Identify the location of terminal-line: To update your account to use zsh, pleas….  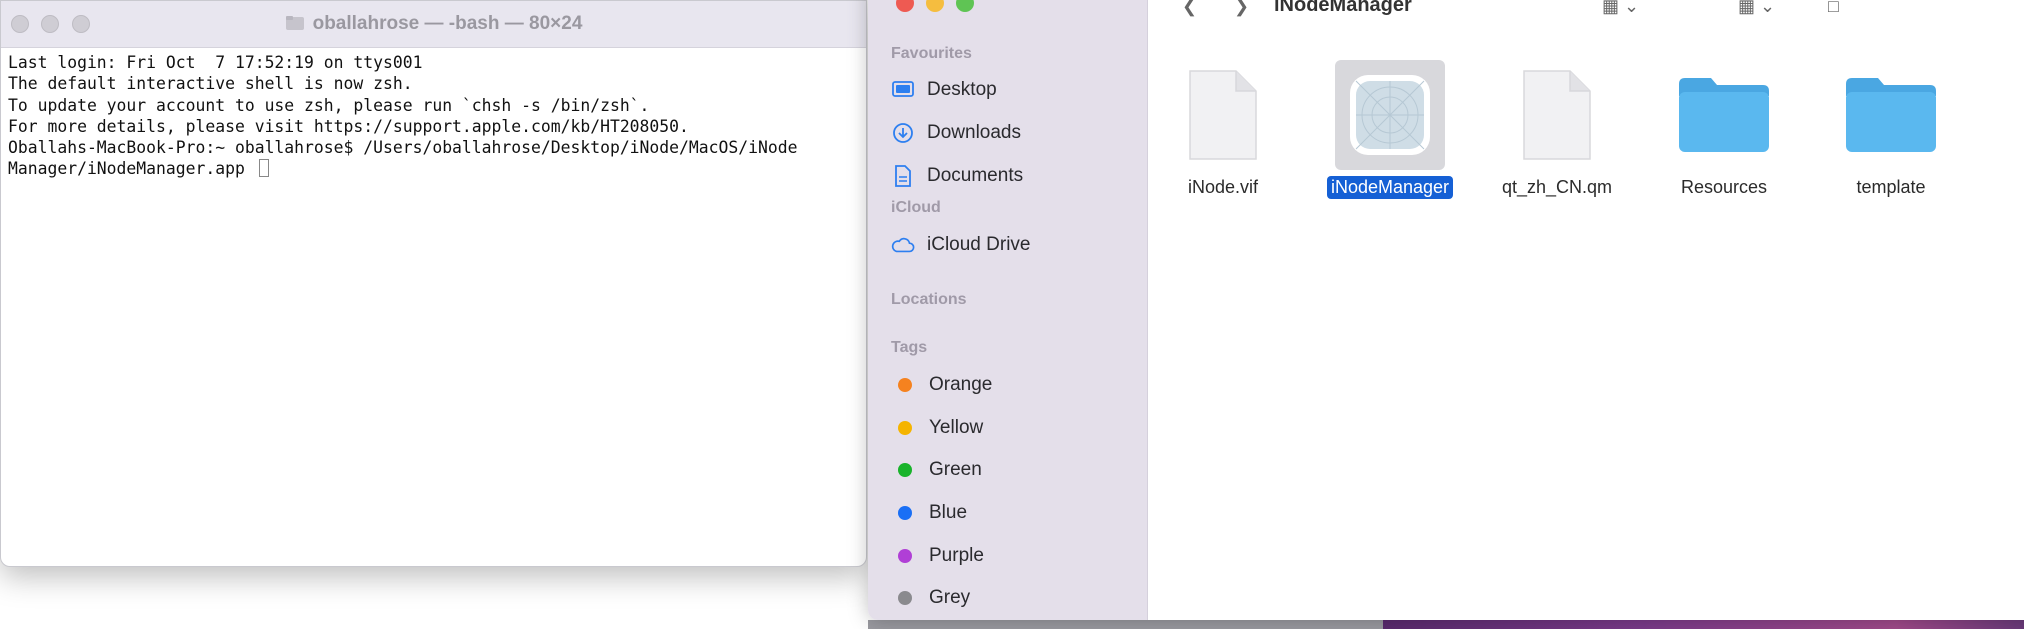
(329, 105).